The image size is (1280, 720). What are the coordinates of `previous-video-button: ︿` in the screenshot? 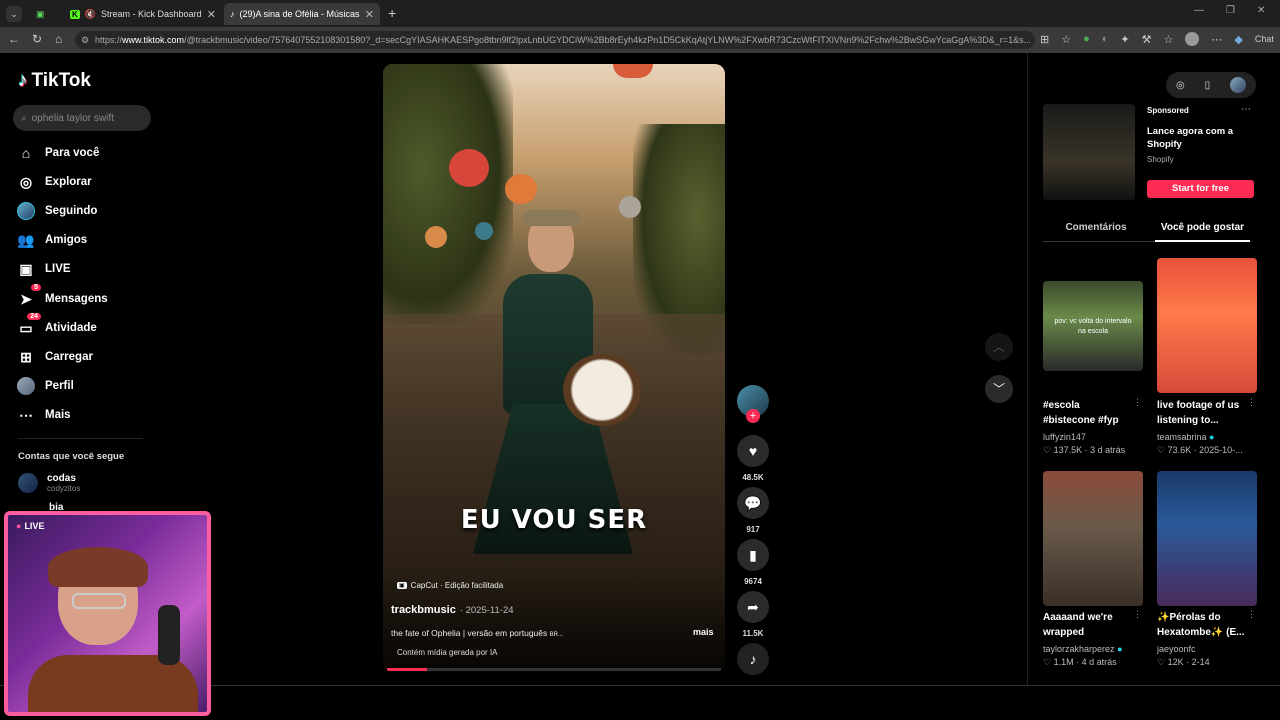 It's located at (999, 347).